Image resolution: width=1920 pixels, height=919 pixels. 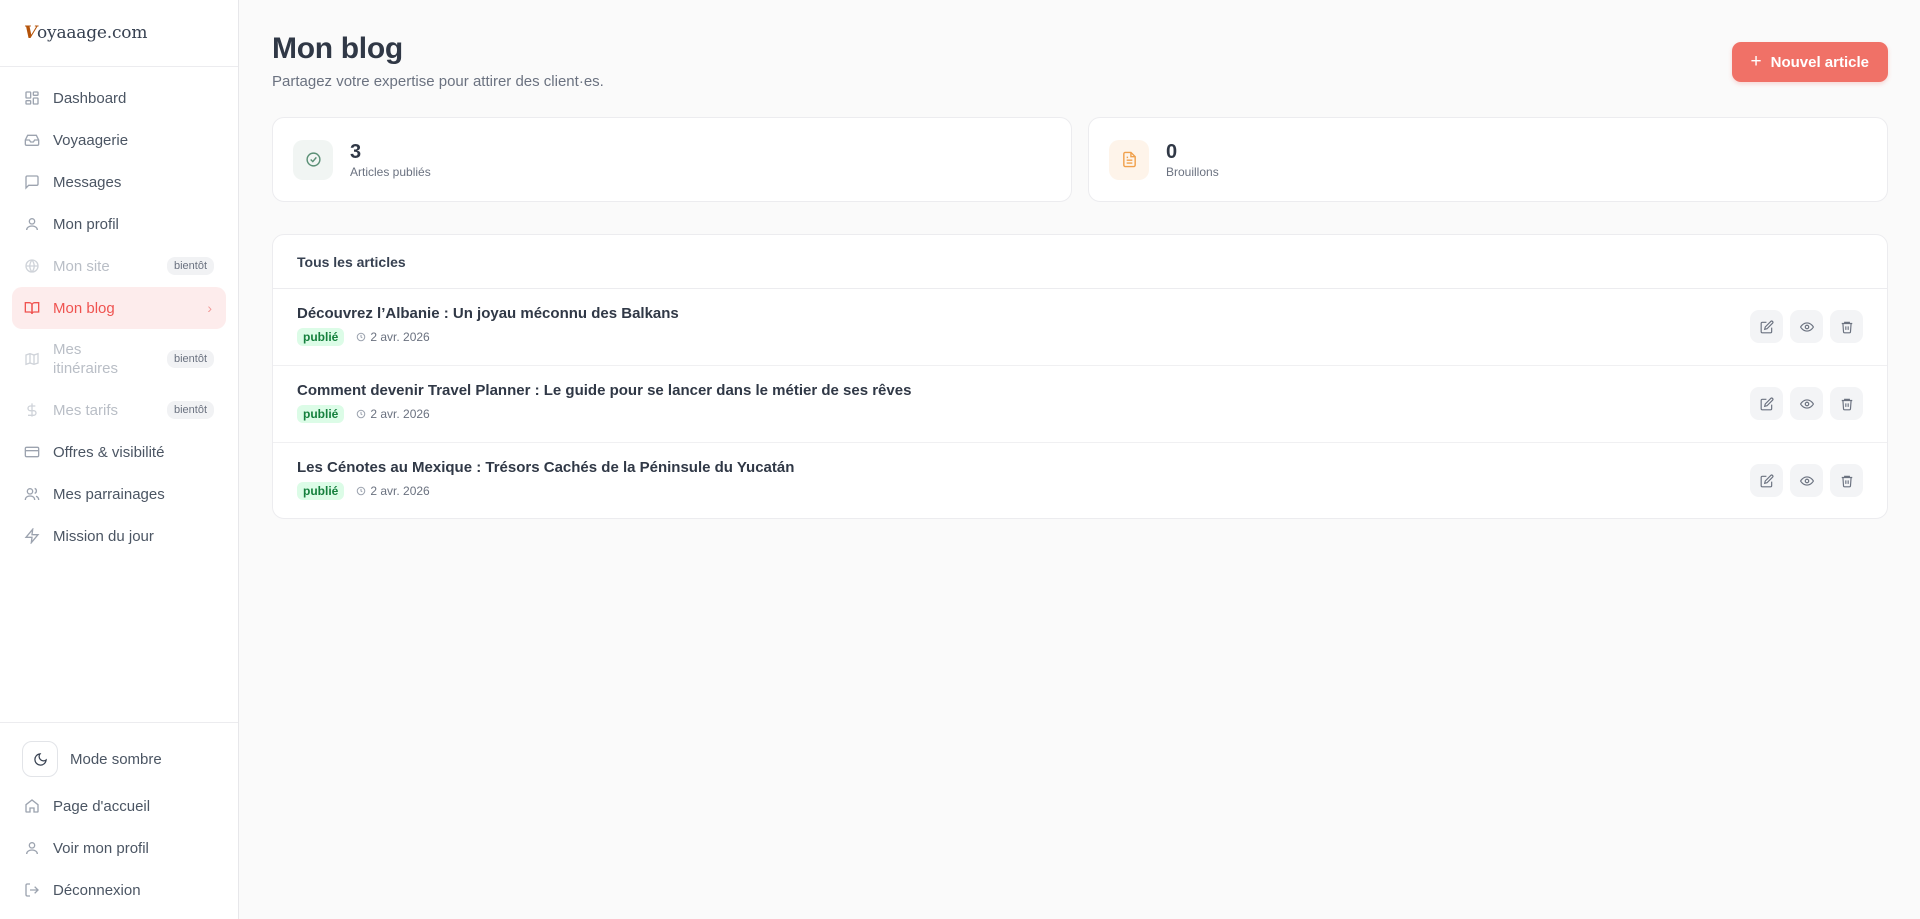 I want to click on logout-link: Déconnexion, so click(x=119, y=890).